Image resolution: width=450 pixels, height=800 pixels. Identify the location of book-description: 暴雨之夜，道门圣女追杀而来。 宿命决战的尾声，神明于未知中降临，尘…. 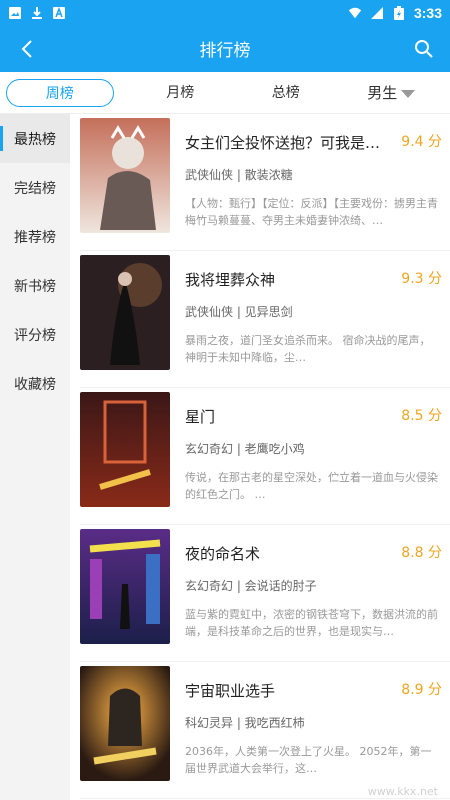
(308, 349).